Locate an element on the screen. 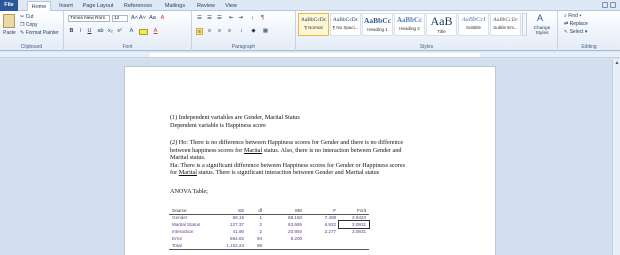 The height and width of the screenshot is (255, 620). column-header: SS is located at coordinates (225, 211).